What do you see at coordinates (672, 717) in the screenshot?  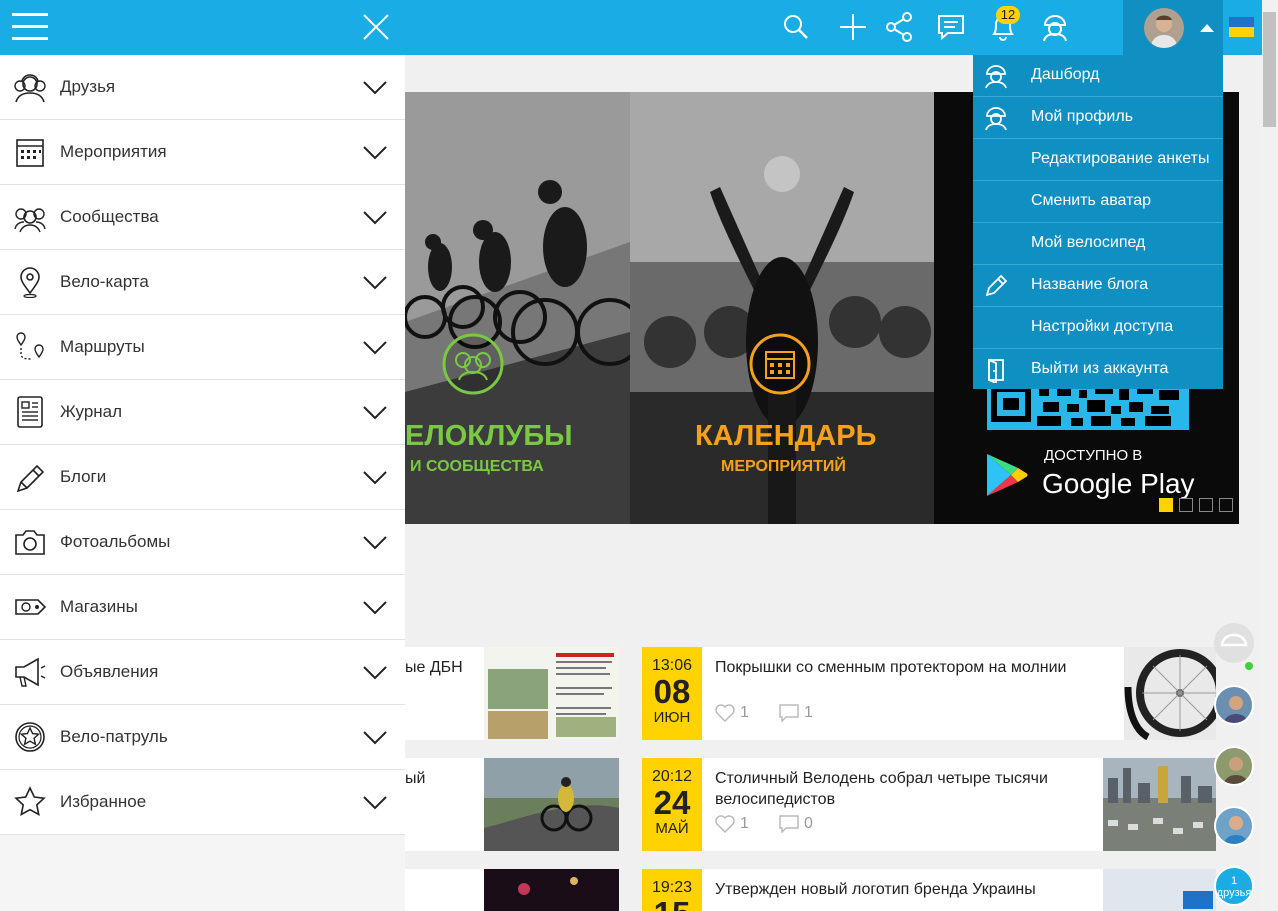 I see `news-month-1: ИЮН` at bounding box center [672, 717].